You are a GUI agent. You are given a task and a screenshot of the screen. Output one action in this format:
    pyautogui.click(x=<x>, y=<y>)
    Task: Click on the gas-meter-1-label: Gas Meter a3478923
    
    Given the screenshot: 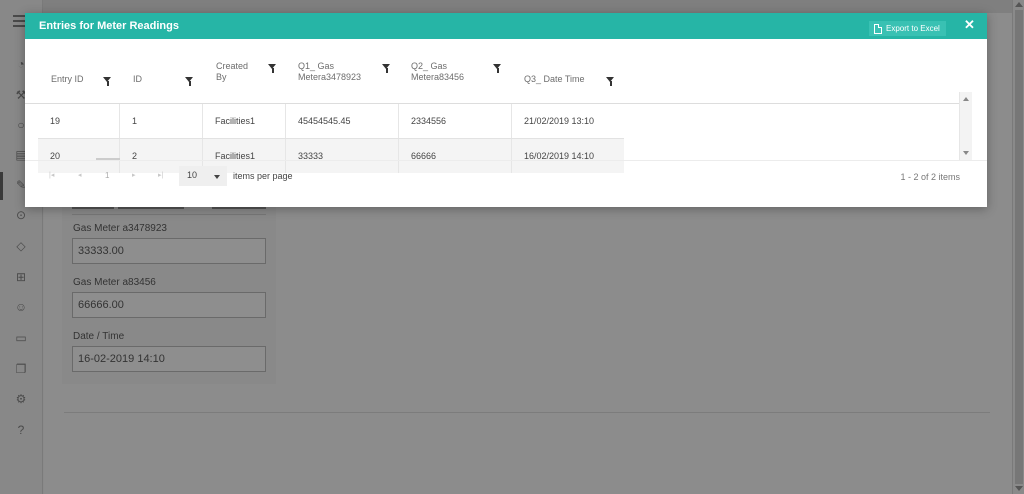 What is the action you would take?
    pyautogui.click(x=120, y=228)
    